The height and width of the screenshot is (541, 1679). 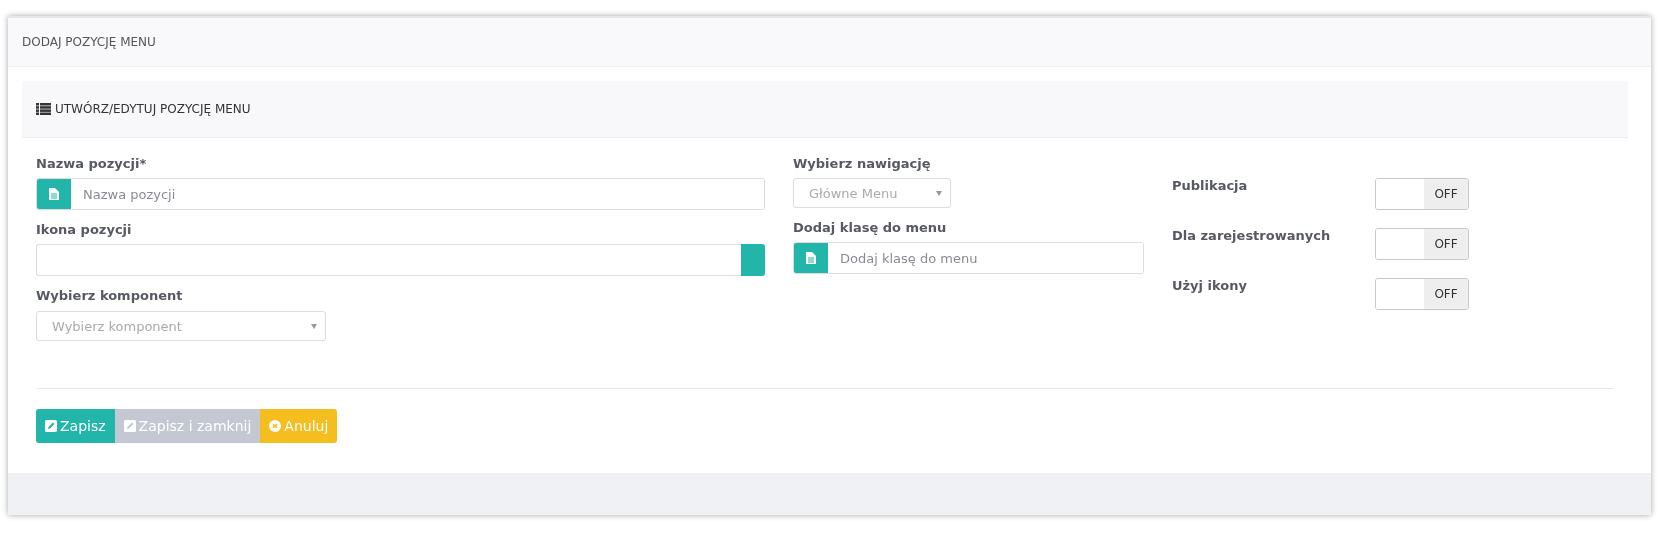 What do you see at coordinates (870, 227) in the screenshot?
I see `field-label: Dodaj klasę do menu` at bounding box center [870, 227].